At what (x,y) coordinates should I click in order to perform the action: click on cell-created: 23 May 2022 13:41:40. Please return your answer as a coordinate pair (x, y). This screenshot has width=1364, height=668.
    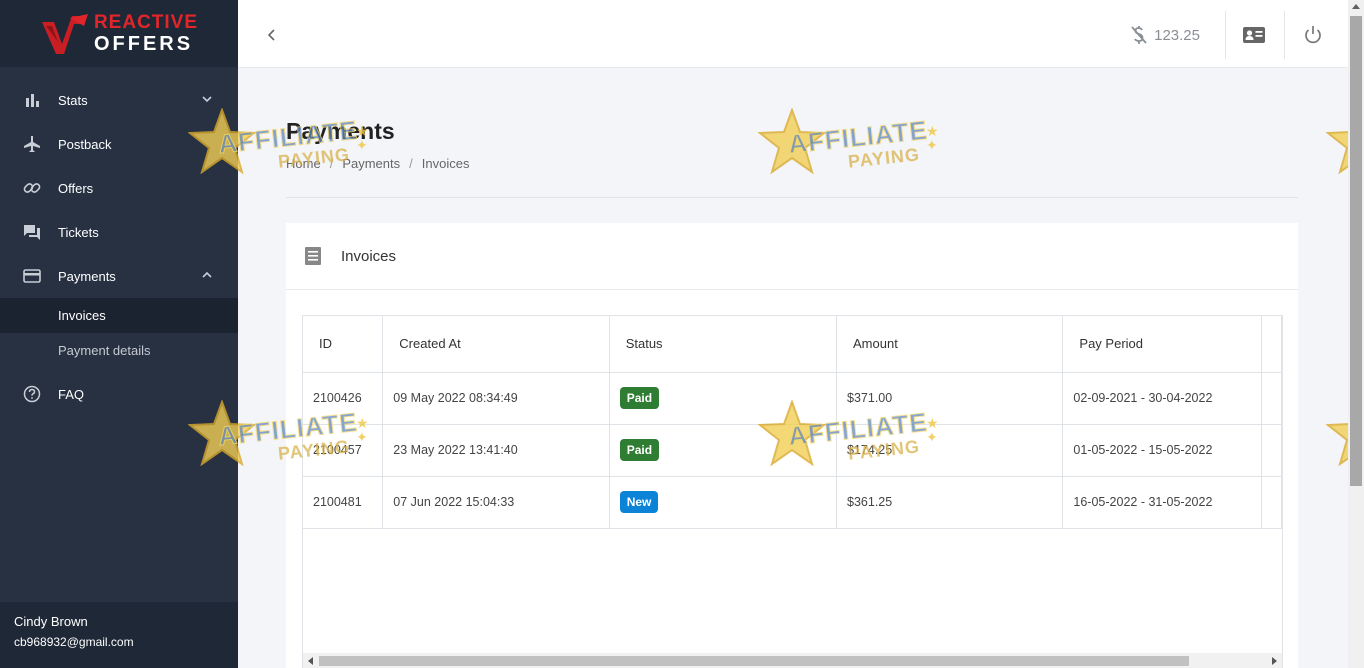
    Looking at the image, I should click on (496, 450).